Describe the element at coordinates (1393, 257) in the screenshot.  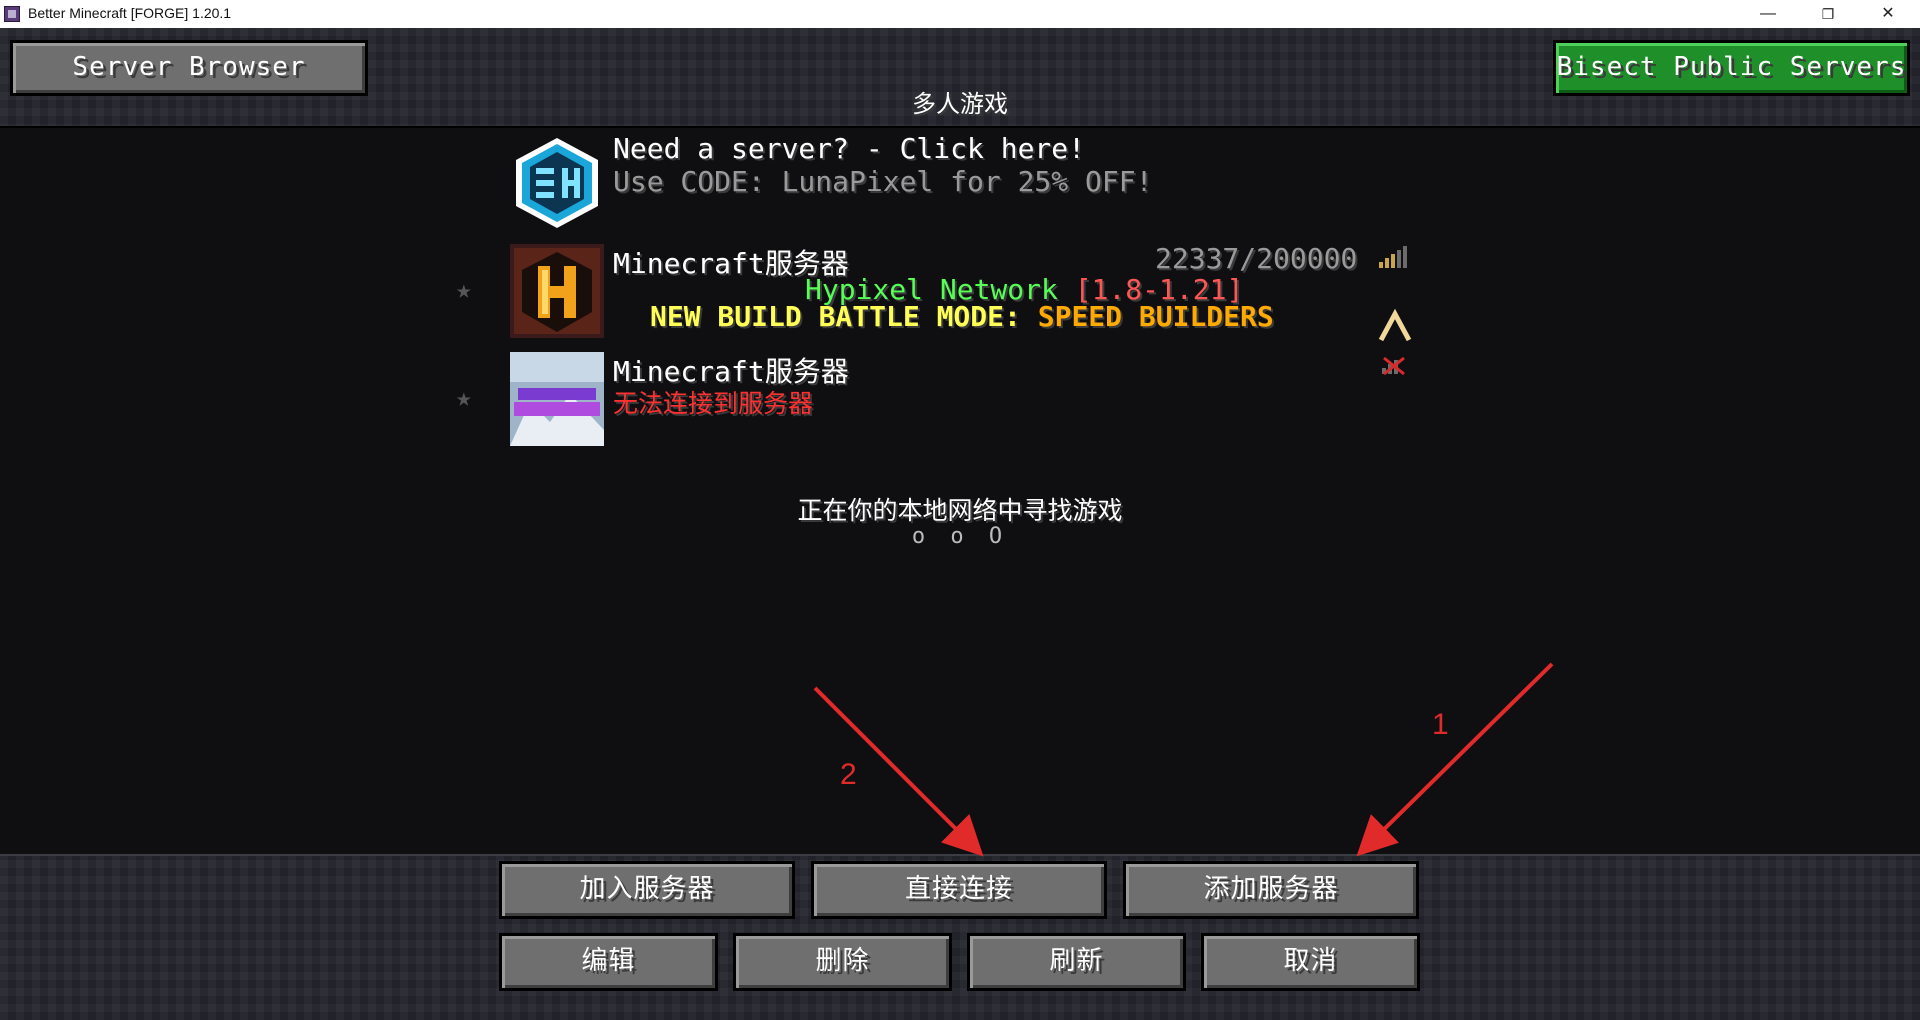
I see `signal-bars-icon` at that location.